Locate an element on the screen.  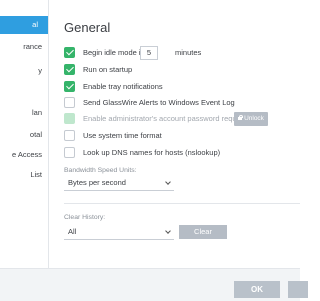
sidebar-item-label: e Access is located at coordinates (26, 154).